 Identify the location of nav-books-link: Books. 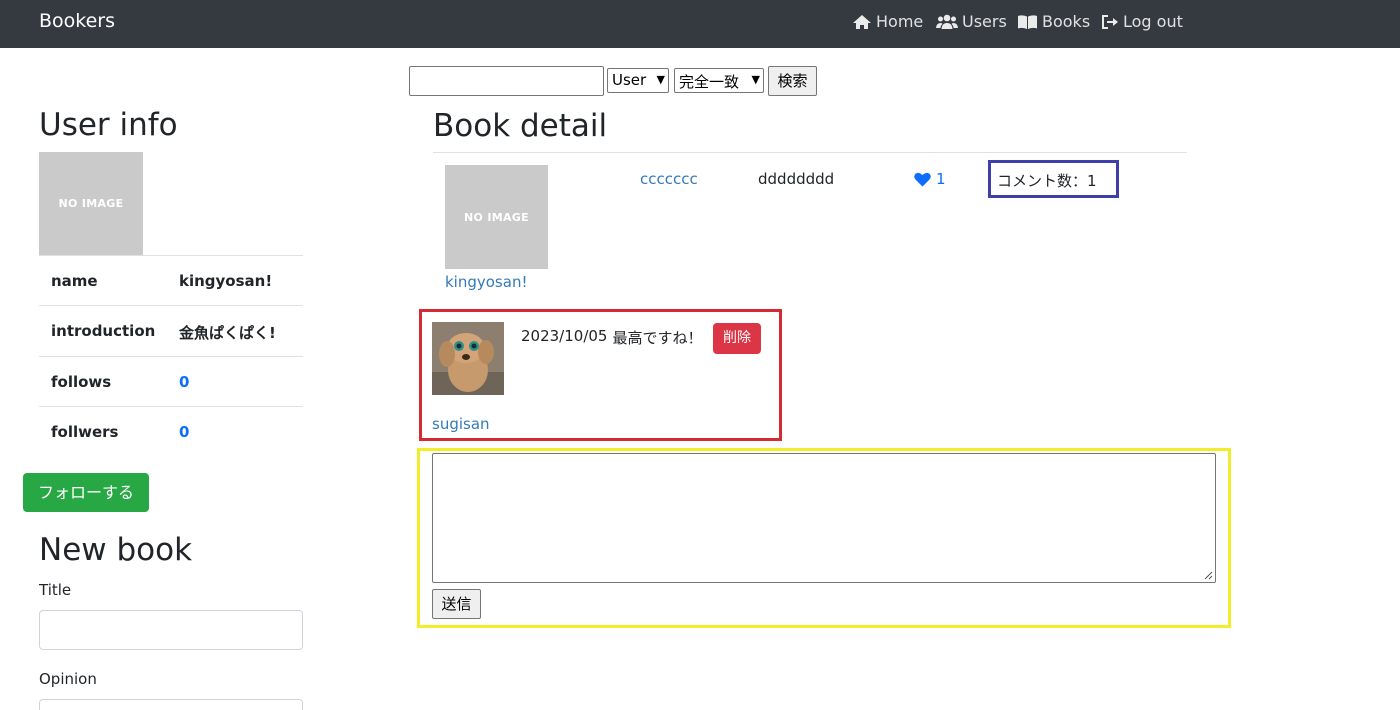
(1053, 21).